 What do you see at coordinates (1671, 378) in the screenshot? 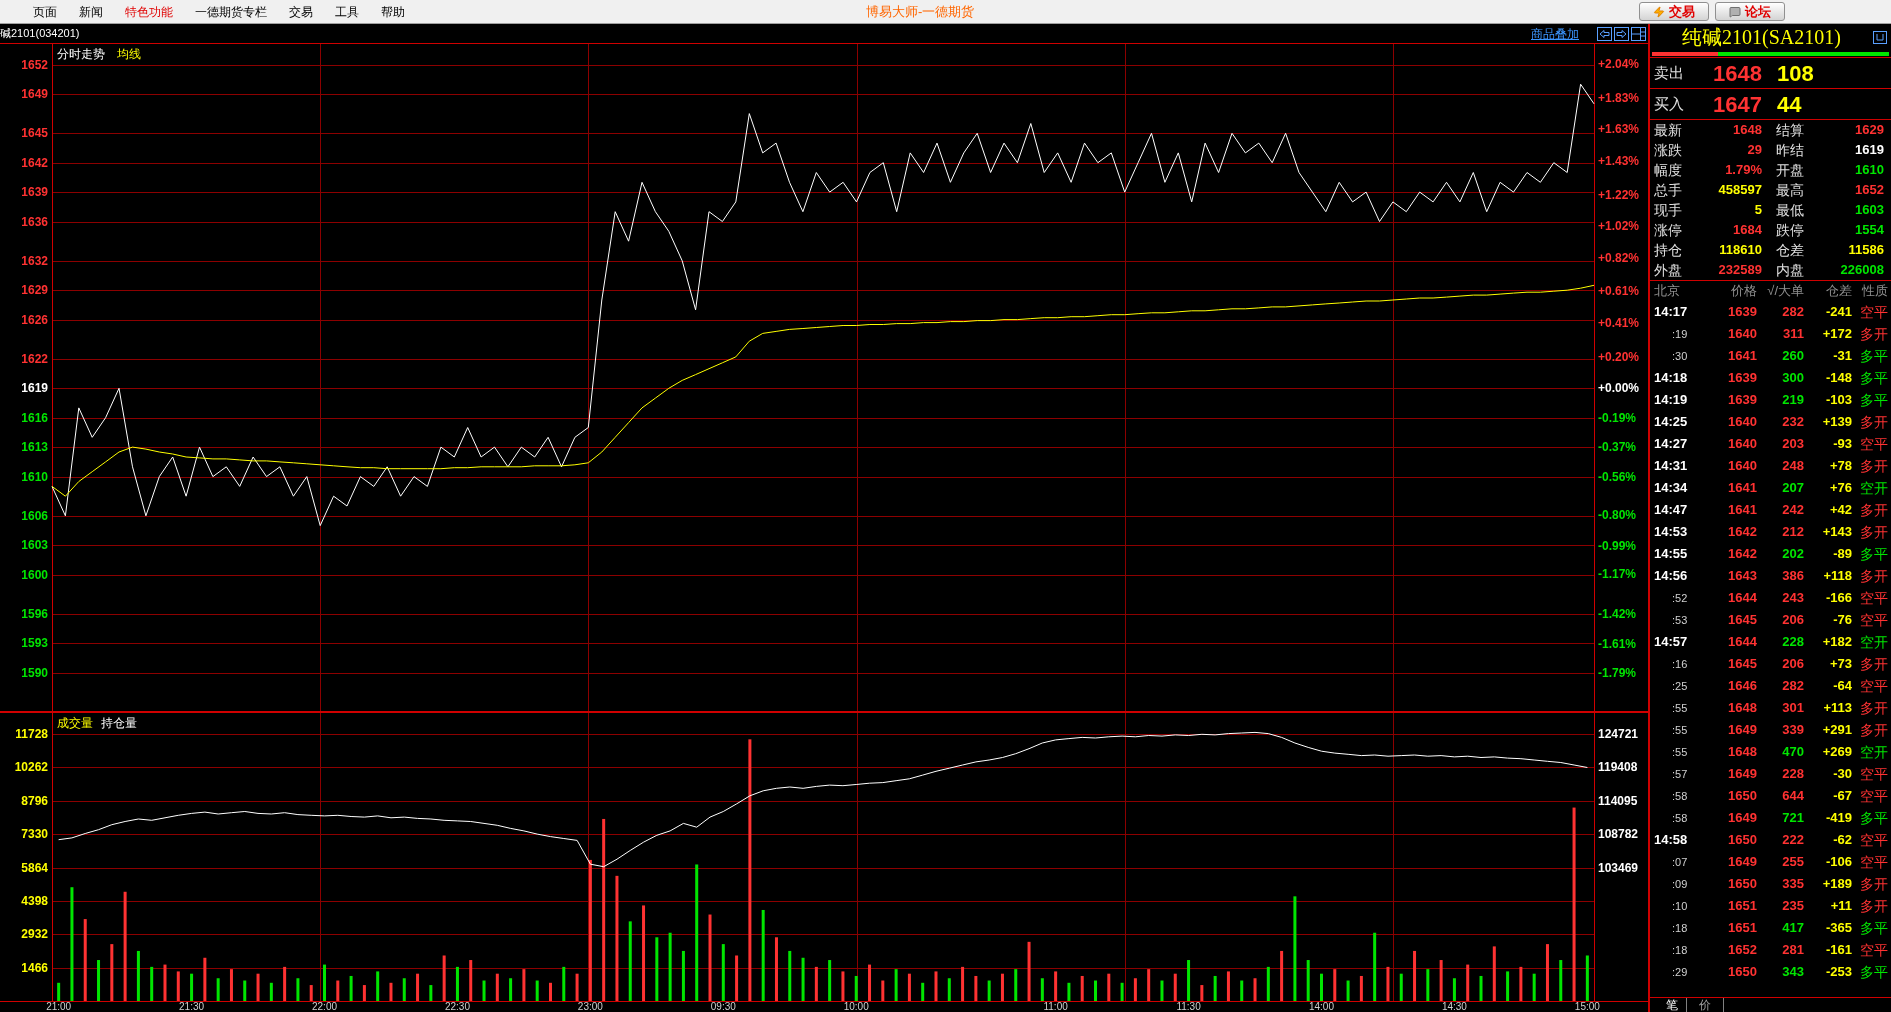
I see `trade-time: 14:18` at bounding box center [1671, 378].